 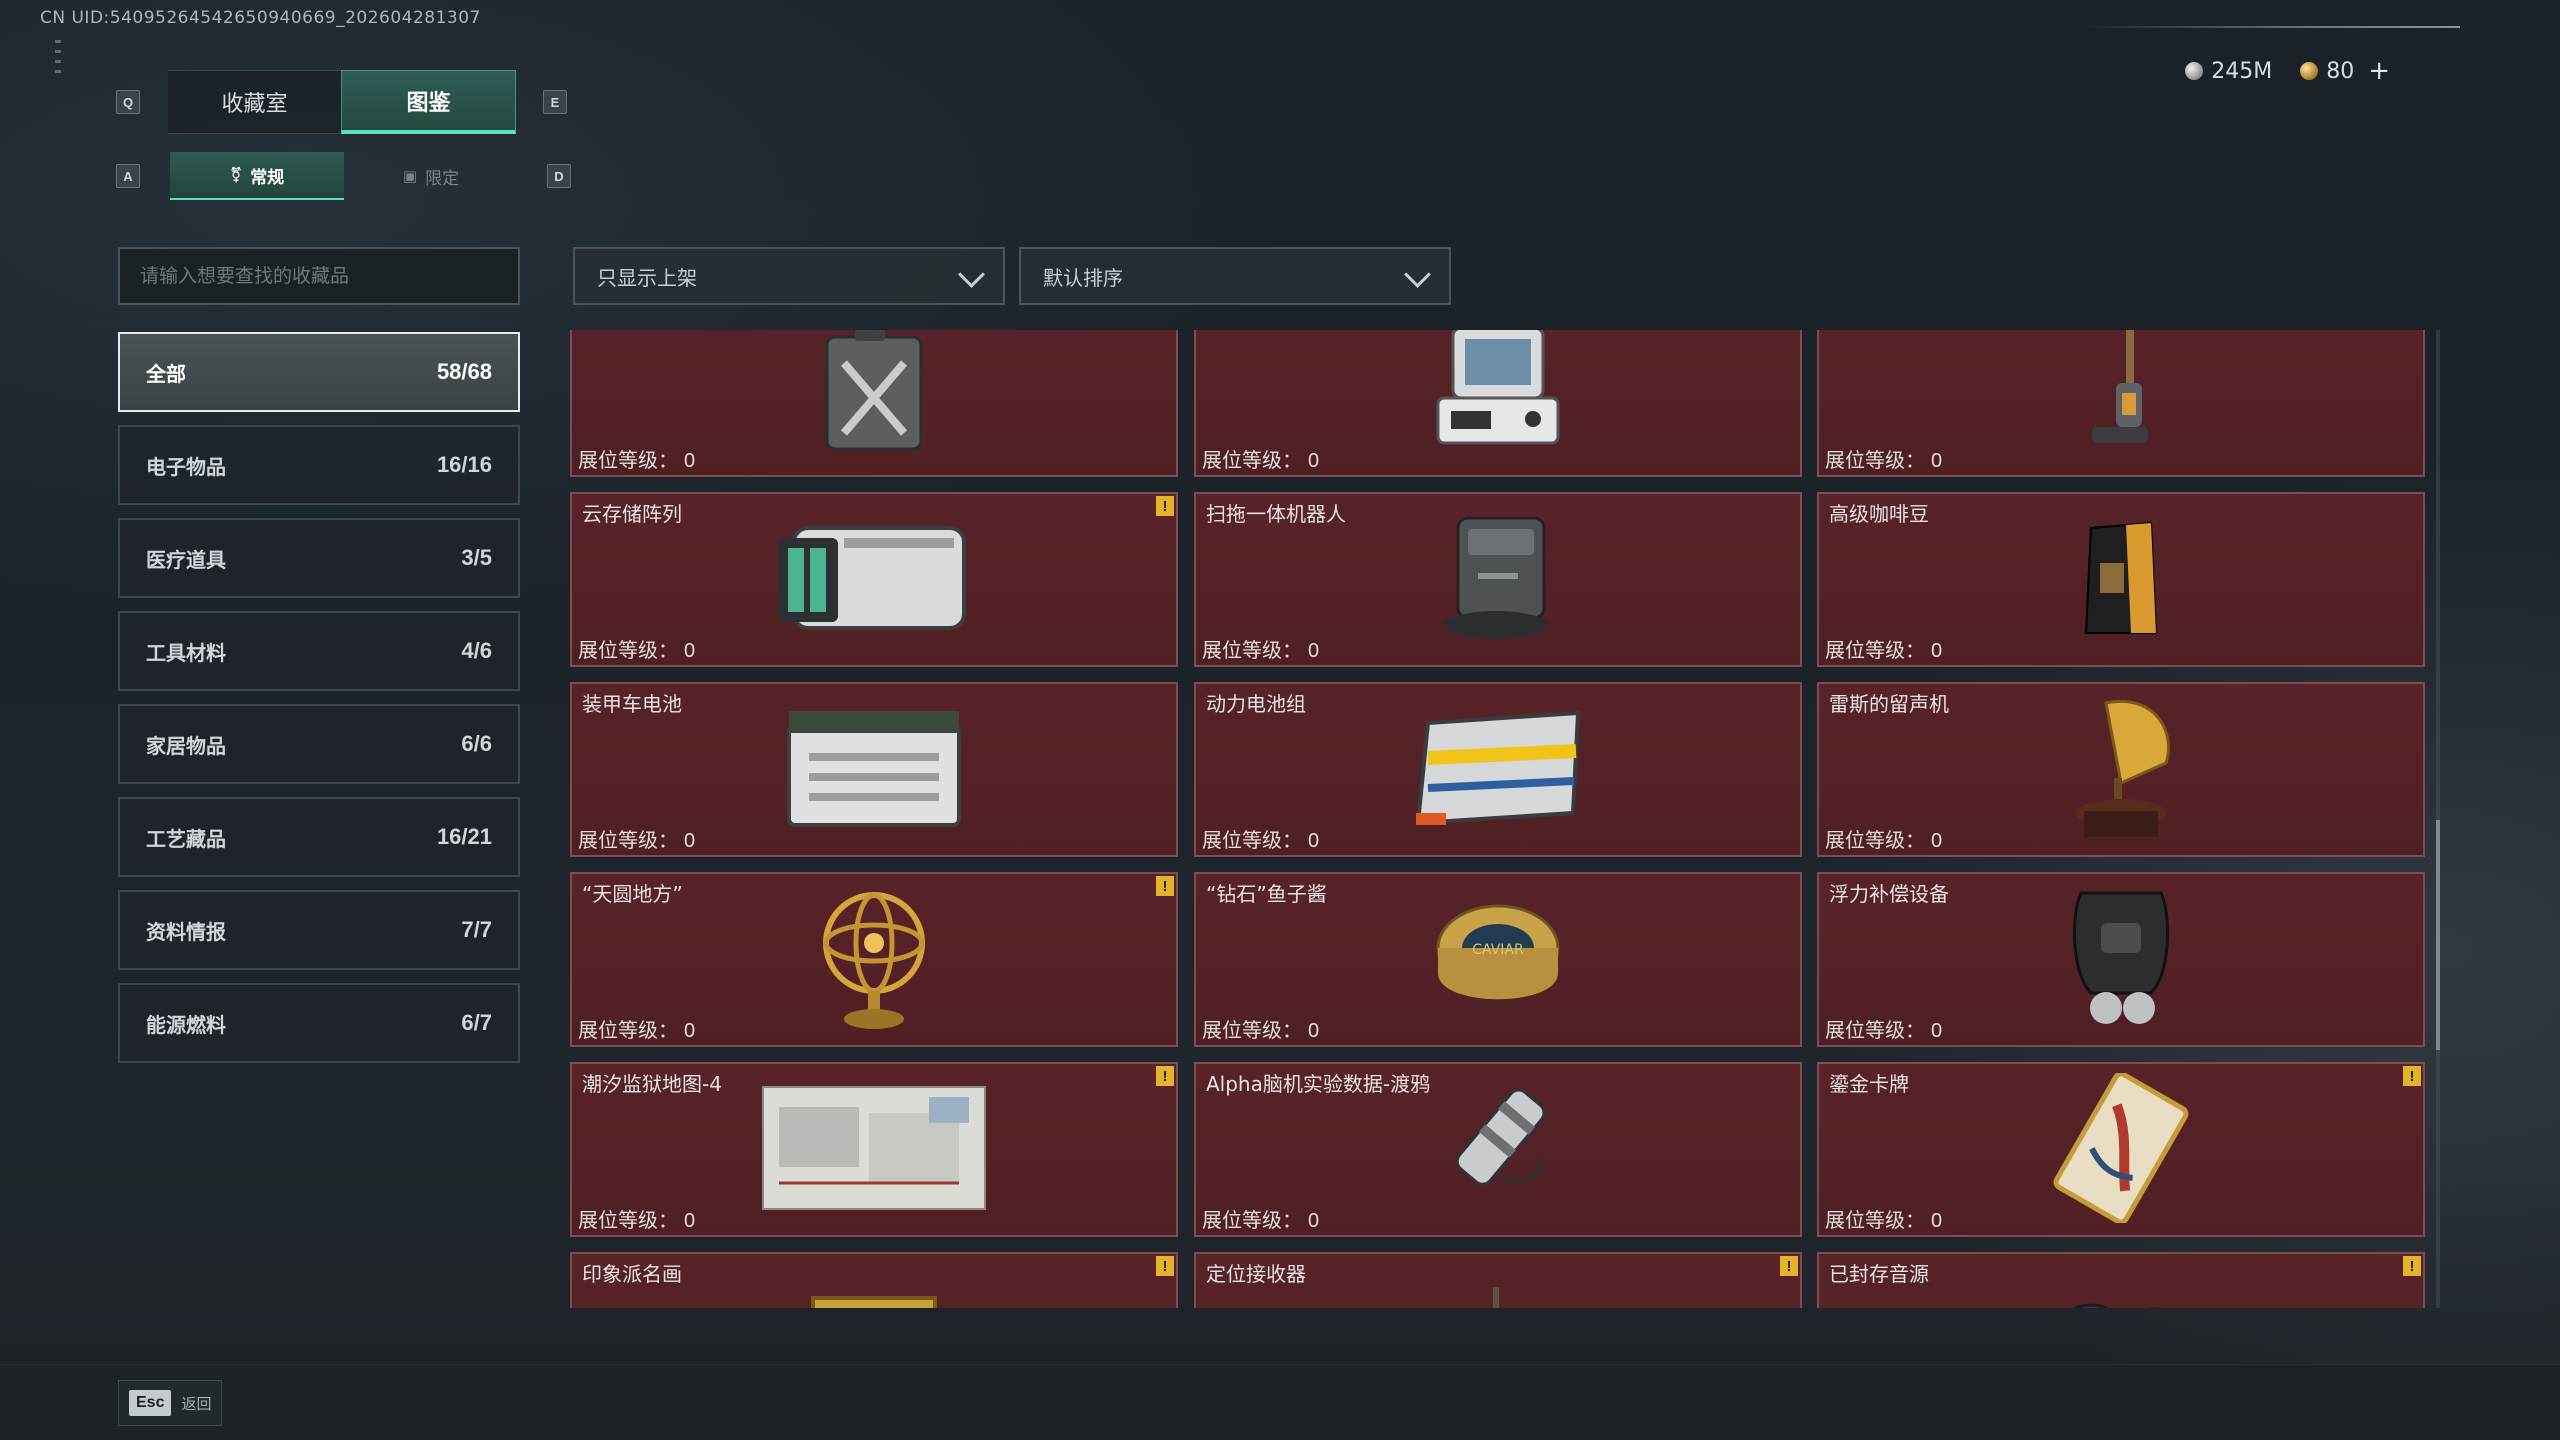 What do you see at coordinates (186, 1024) in the screenshot?
I see `category-label: 能源燃料` at bounding box center [186, 1024].